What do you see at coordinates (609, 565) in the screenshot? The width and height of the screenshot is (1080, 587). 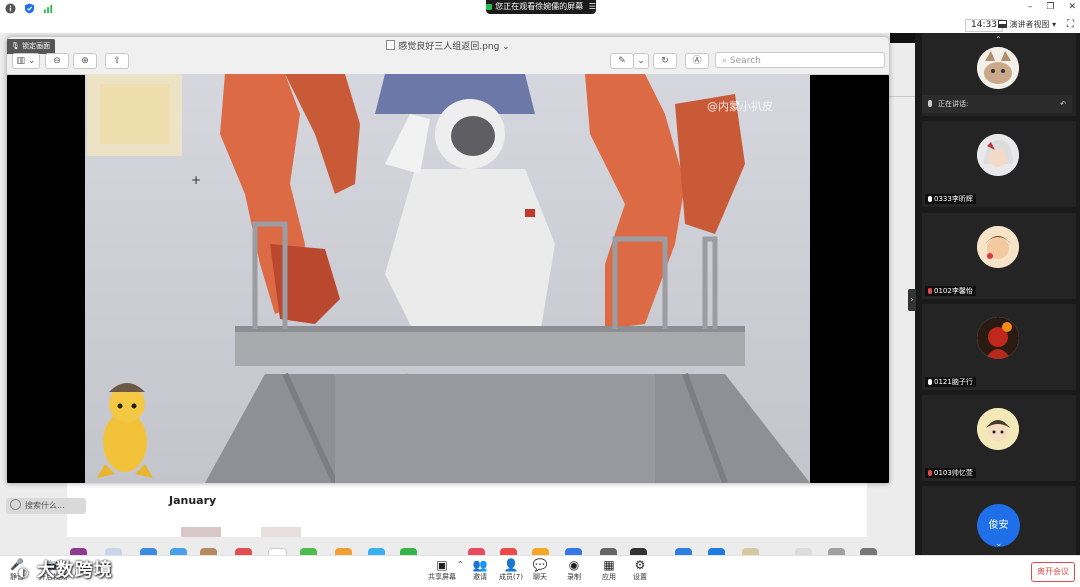 I see `apps-icon: ▦` at bounding box center [609, 565].